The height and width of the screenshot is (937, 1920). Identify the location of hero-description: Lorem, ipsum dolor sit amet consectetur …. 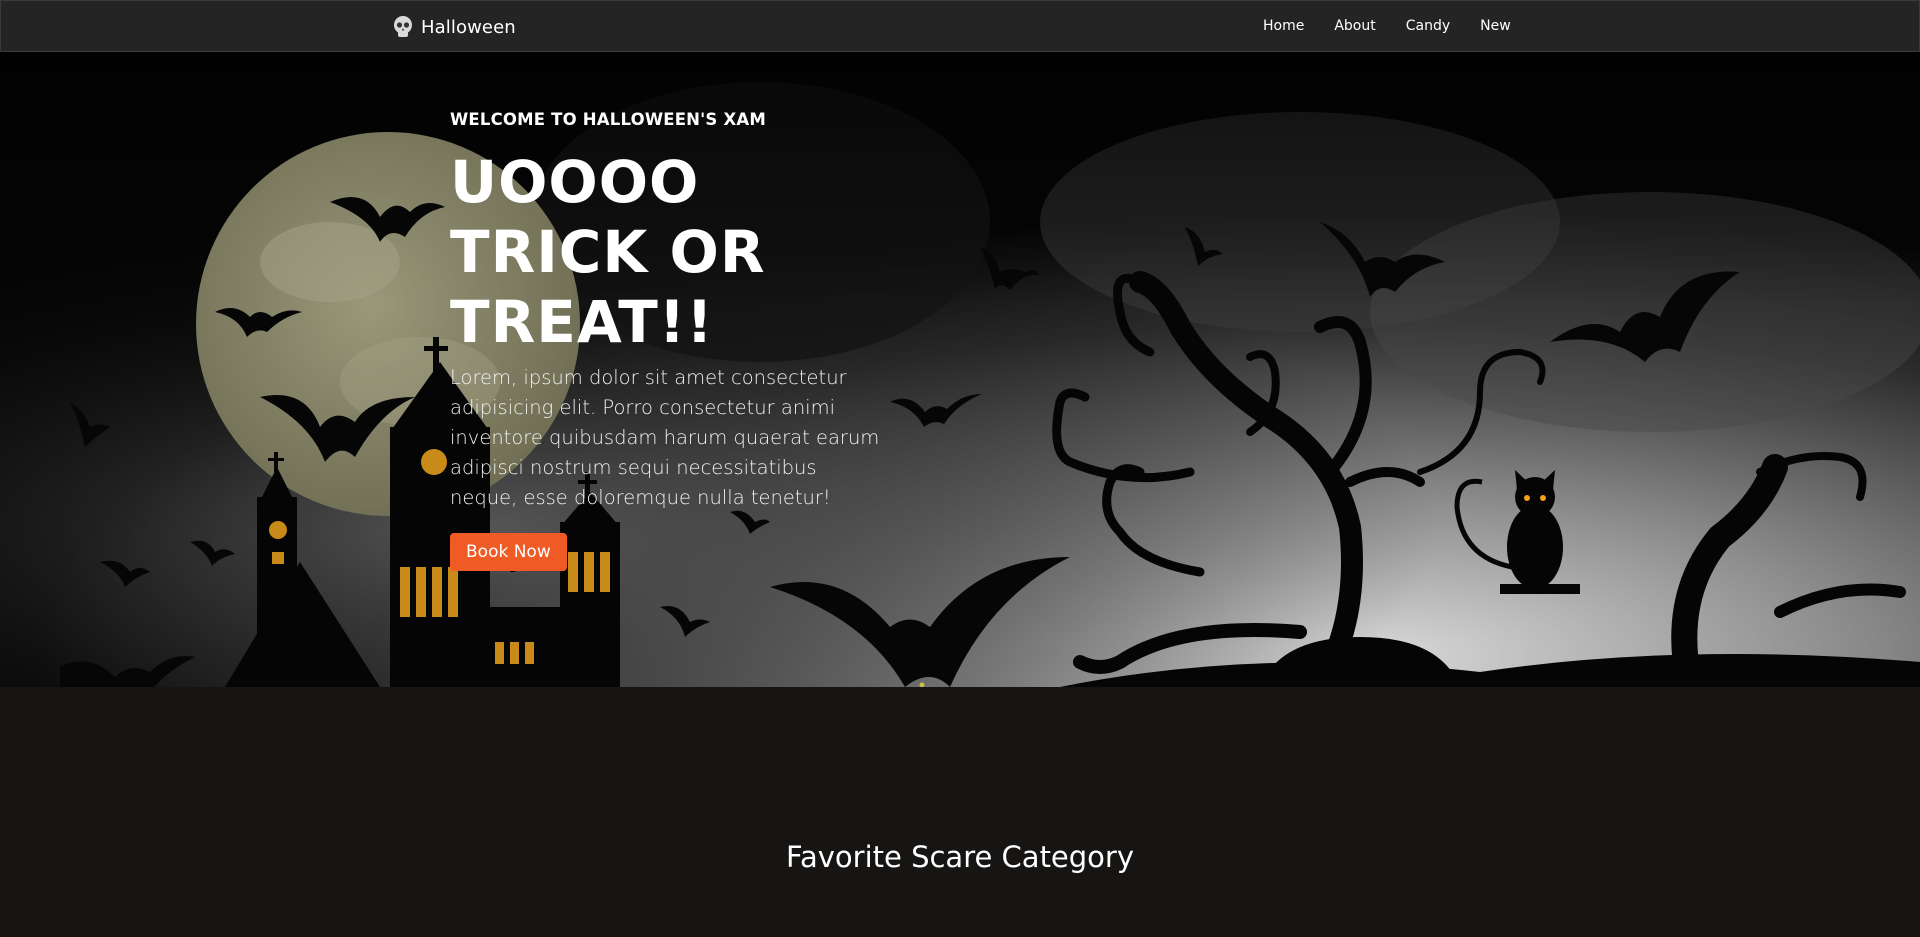
(665, 437).